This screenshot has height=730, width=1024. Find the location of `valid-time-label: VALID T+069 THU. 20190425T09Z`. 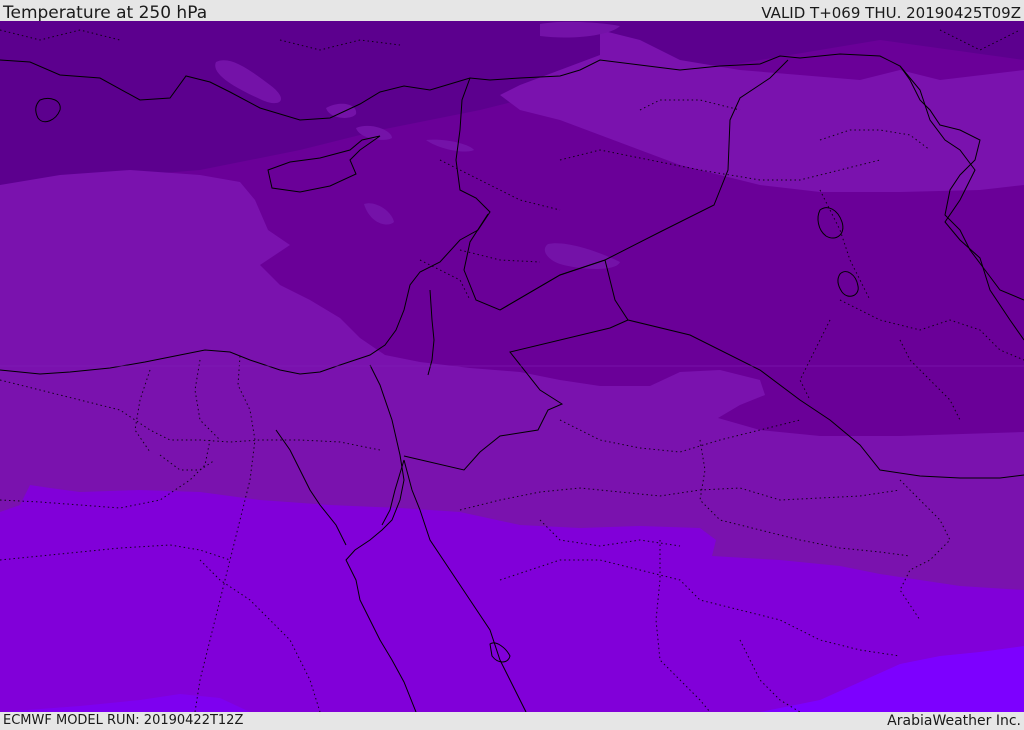

valid-time-label: VALID T+069 THU. 20190425T09Z is located at coordinates (891, 13).